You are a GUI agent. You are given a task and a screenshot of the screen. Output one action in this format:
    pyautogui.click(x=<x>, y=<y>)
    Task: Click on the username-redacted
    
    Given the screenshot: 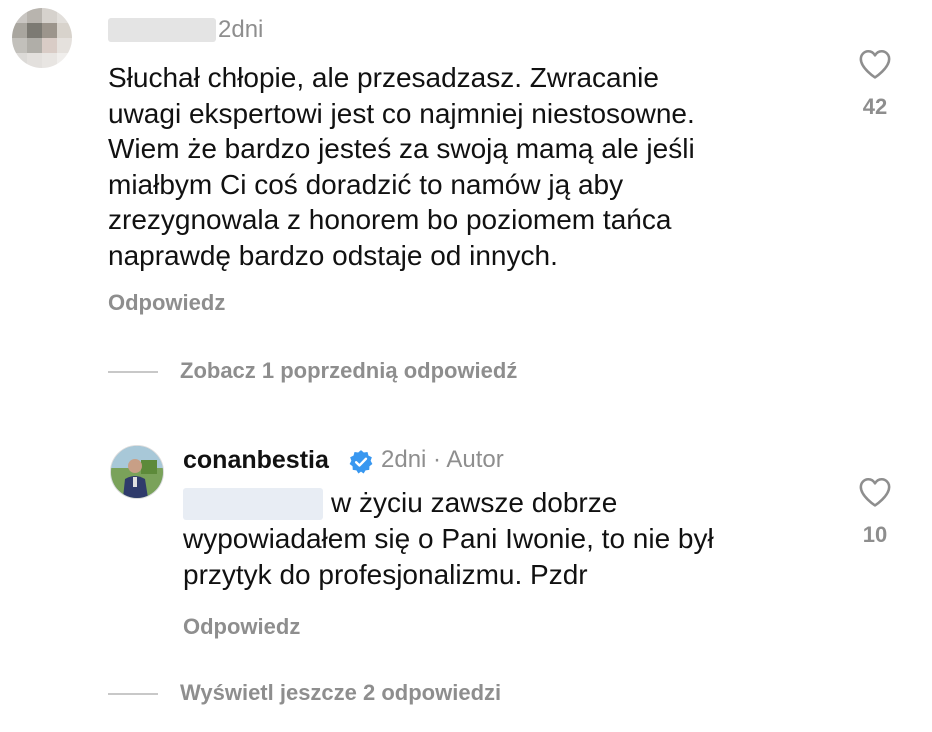 What is the action you would take?
    pyautogui.click(x=162, y=30)
    